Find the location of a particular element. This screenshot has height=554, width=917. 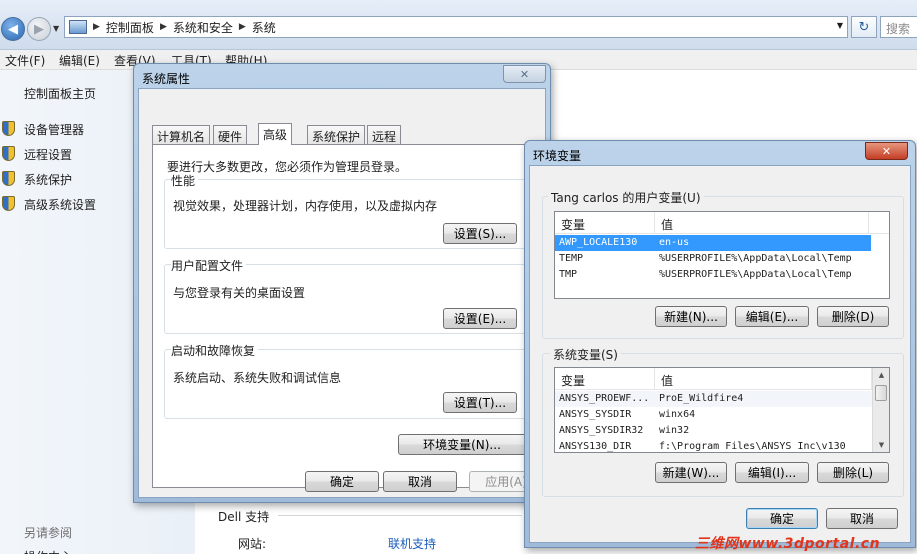

dell-support-heading: Dell 支持 is located at coordinates (244, 517).